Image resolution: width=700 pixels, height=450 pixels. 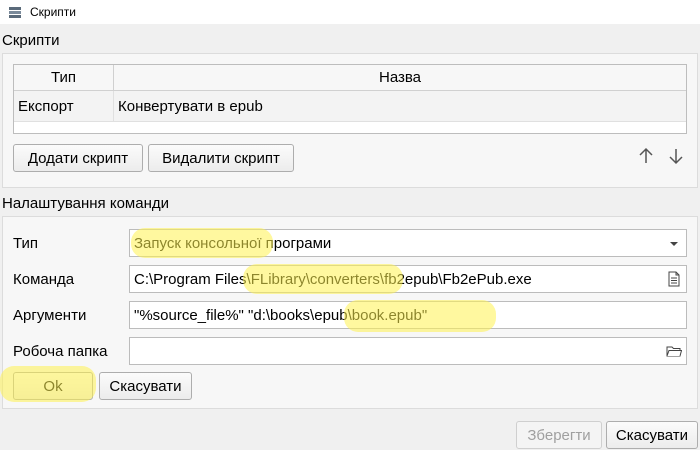 I want to click on app-stack-icon, so click(x=15, y=12).